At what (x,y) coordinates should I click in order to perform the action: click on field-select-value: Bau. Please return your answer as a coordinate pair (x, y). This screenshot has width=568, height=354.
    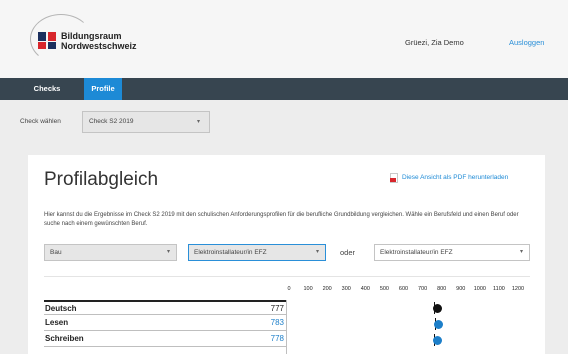
    Looking at the image, I should click on (56, 252).